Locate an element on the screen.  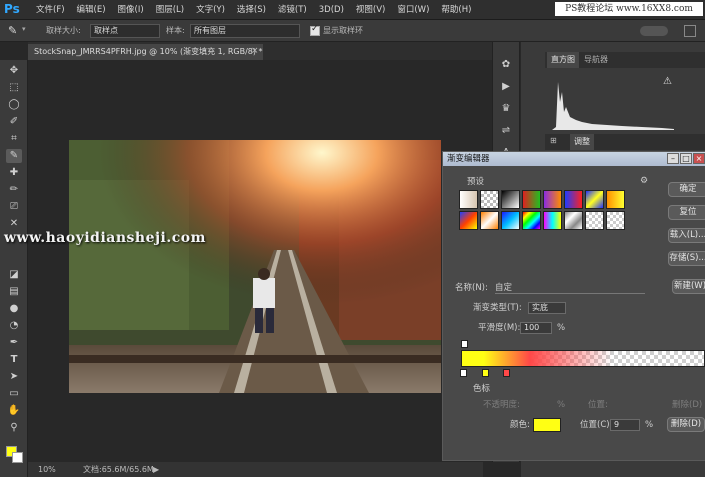
move-tool-icon: ✥ is located at coordinates (14, 71).